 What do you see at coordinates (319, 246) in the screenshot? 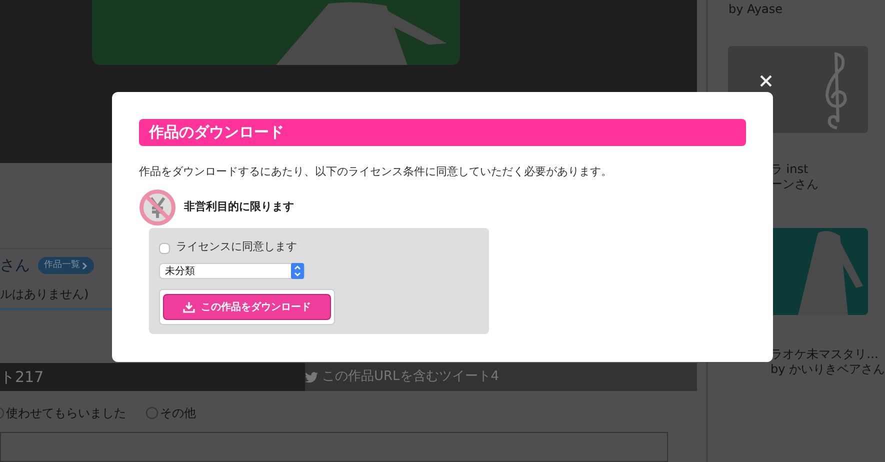
I see `agree-checkbox: ライセンスに同意します` at bounding box center [319, 246].